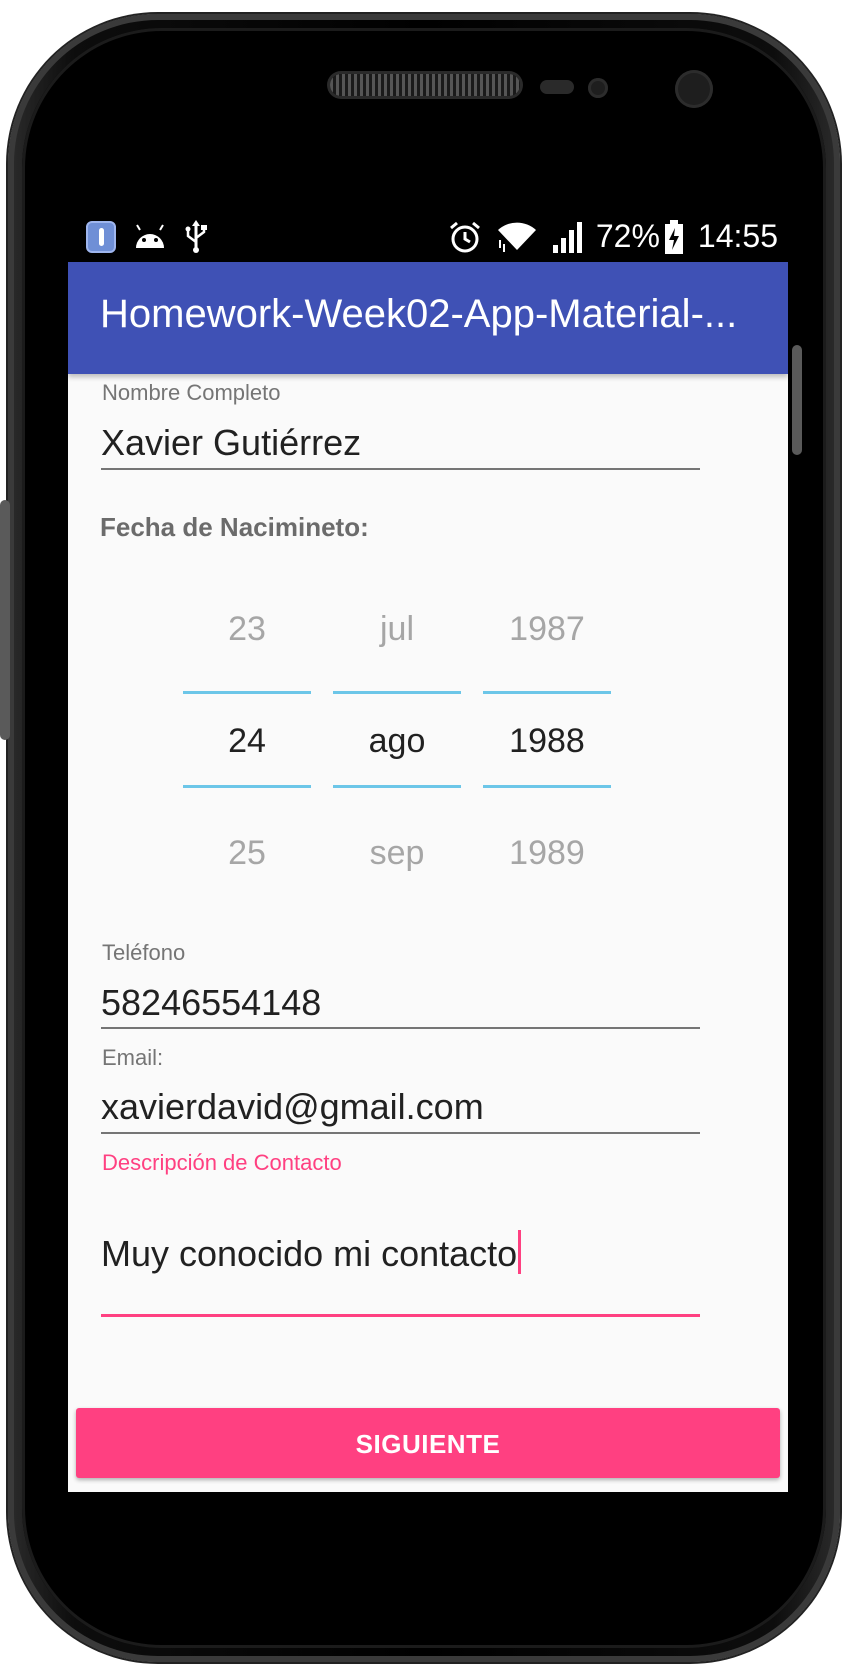 Image resolution: width=856 pixels, height=1676 pixels. I want to click on day-picker: 23 24 25, so click(247, 742).